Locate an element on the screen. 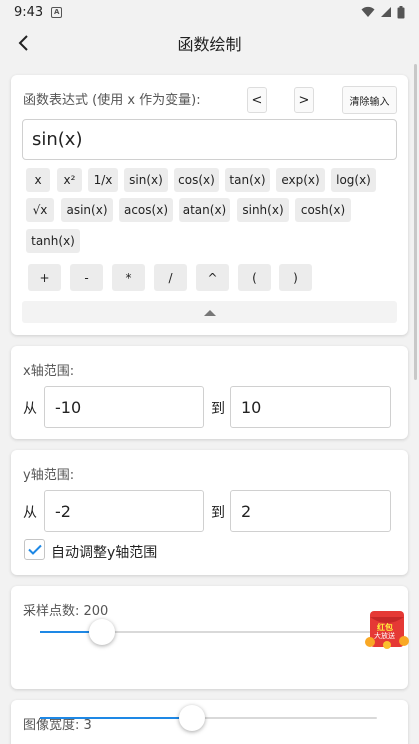  func-button-atan: atan(x) is located at coordinates (204, 210).